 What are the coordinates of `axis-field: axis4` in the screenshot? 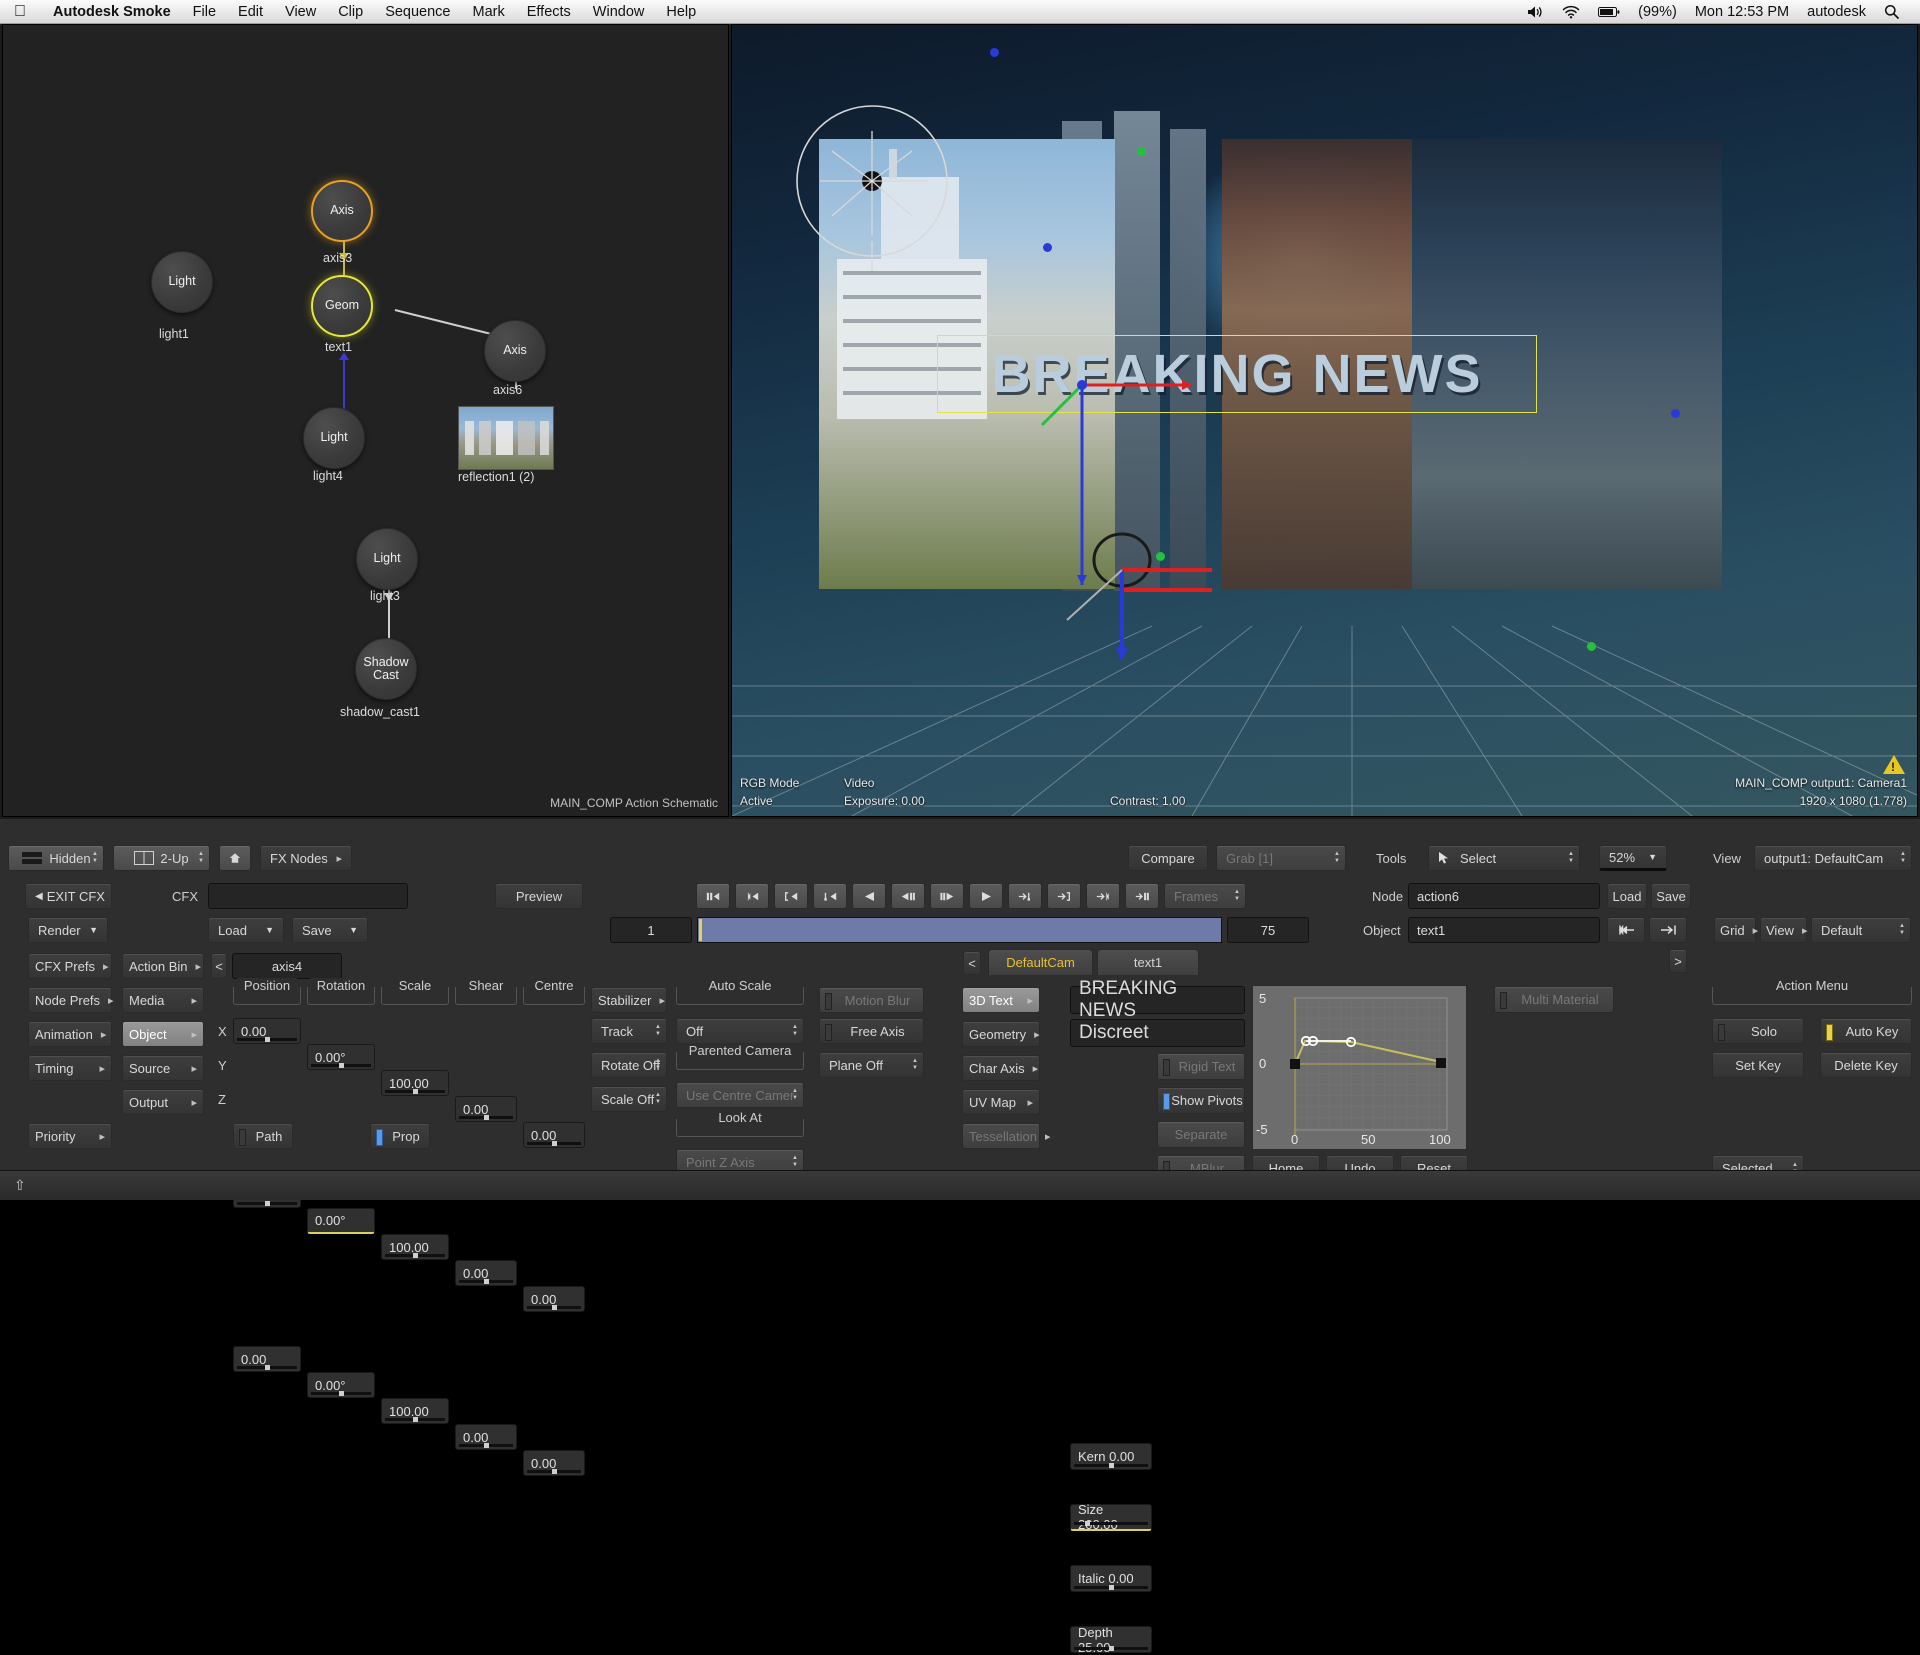 It's located at (287, 966).